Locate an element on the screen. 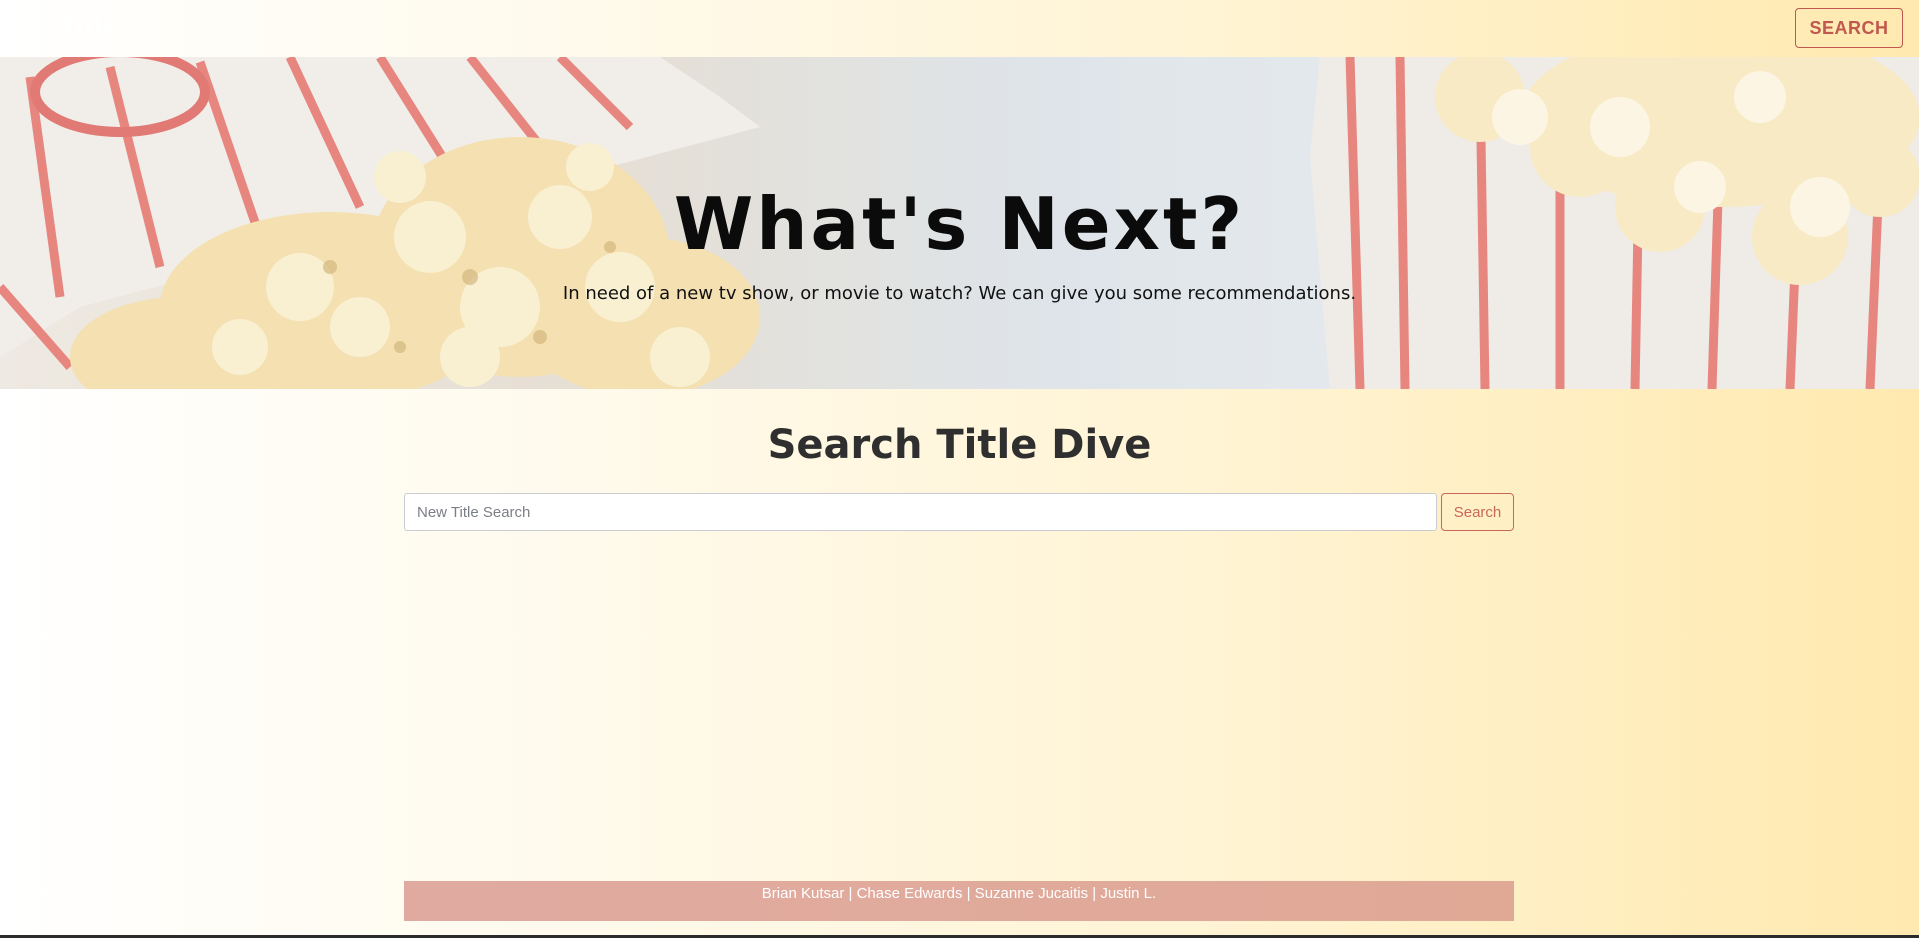 The height and width of the screenshot is (938, 1919). nav-search-button: SEARCH is located at coordinates (1849, 28).